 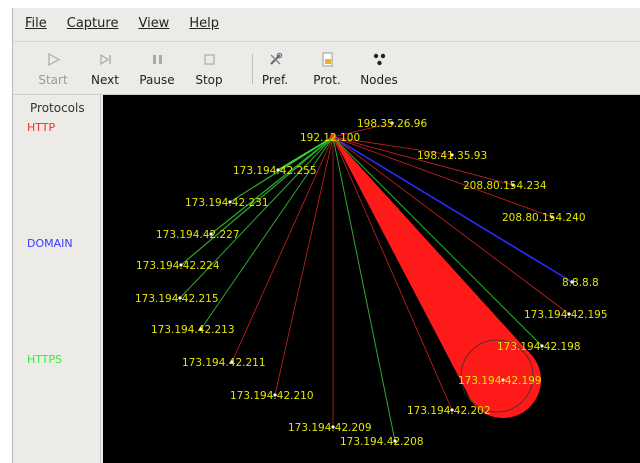 I want to click on protocols-title: Protocols, so click(x=57, y=108).